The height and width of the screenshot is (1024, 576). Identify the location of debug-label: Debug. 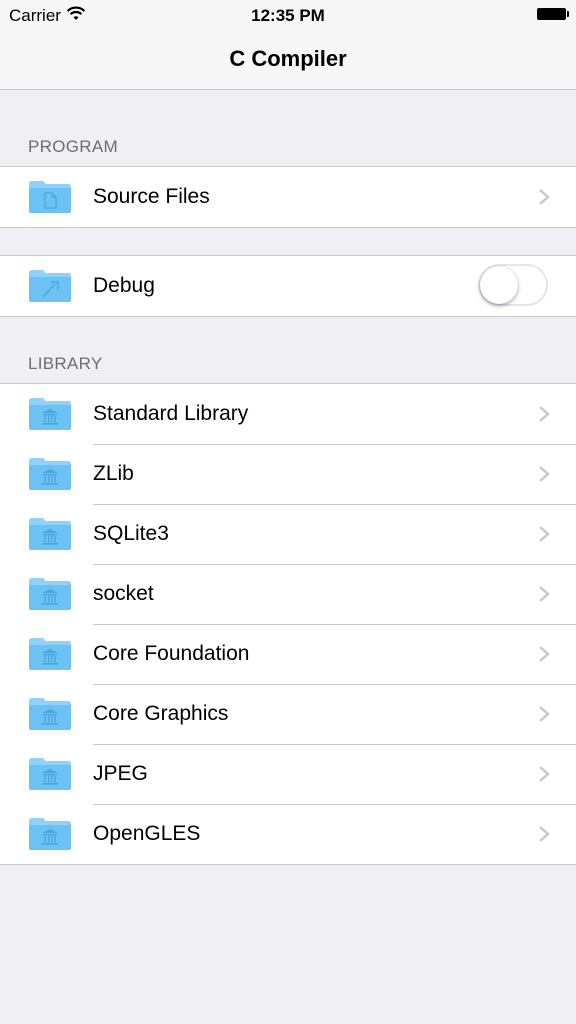
(124, 285).